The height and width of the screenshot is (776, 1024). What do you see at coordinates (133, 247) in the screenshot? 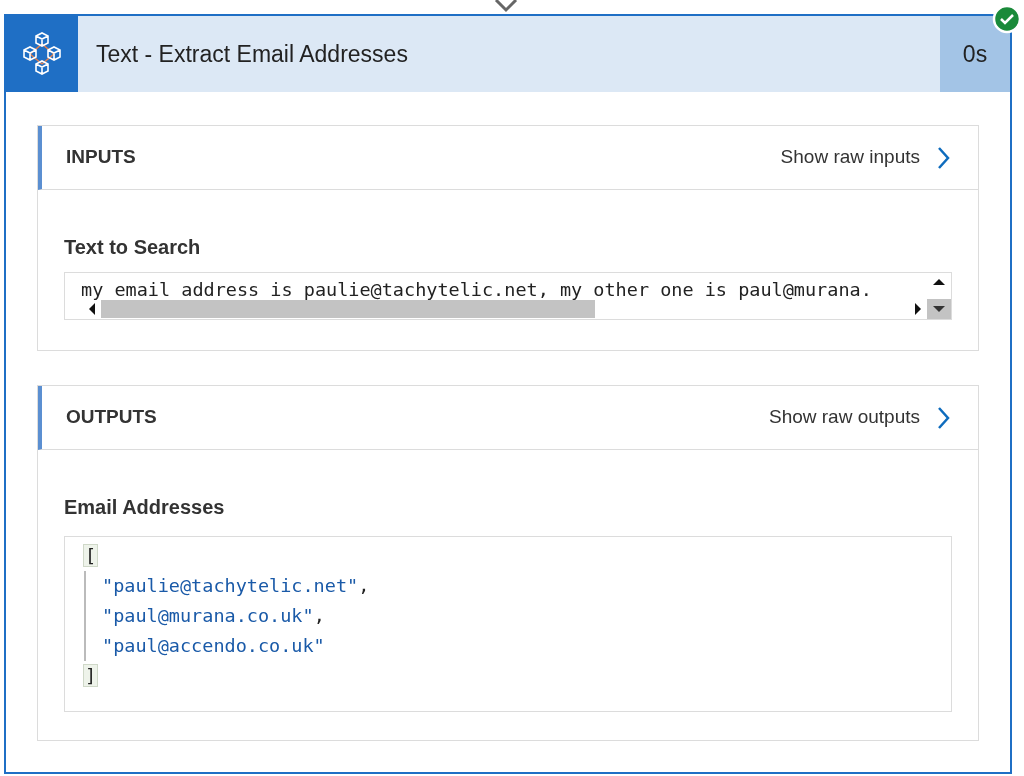
I see `field-label: Text to Search` at bounding box center [133, 247].